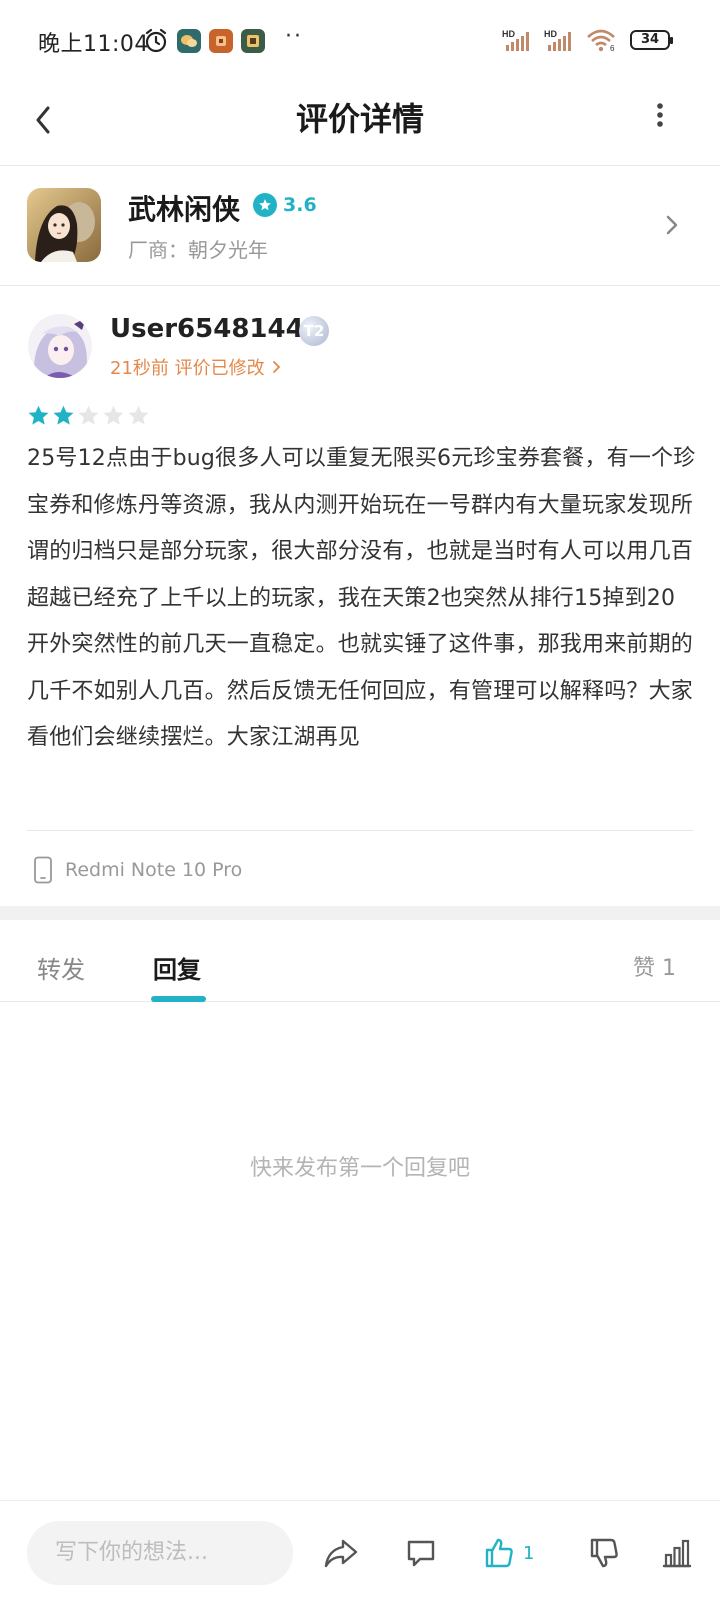 The height and width of the screenshot is (1600, 720). Describe the element at coordinates (360, 42) in the screenshot. I see `status-bar: 晚上11:04 ·· HD HD 6 34` at that location.